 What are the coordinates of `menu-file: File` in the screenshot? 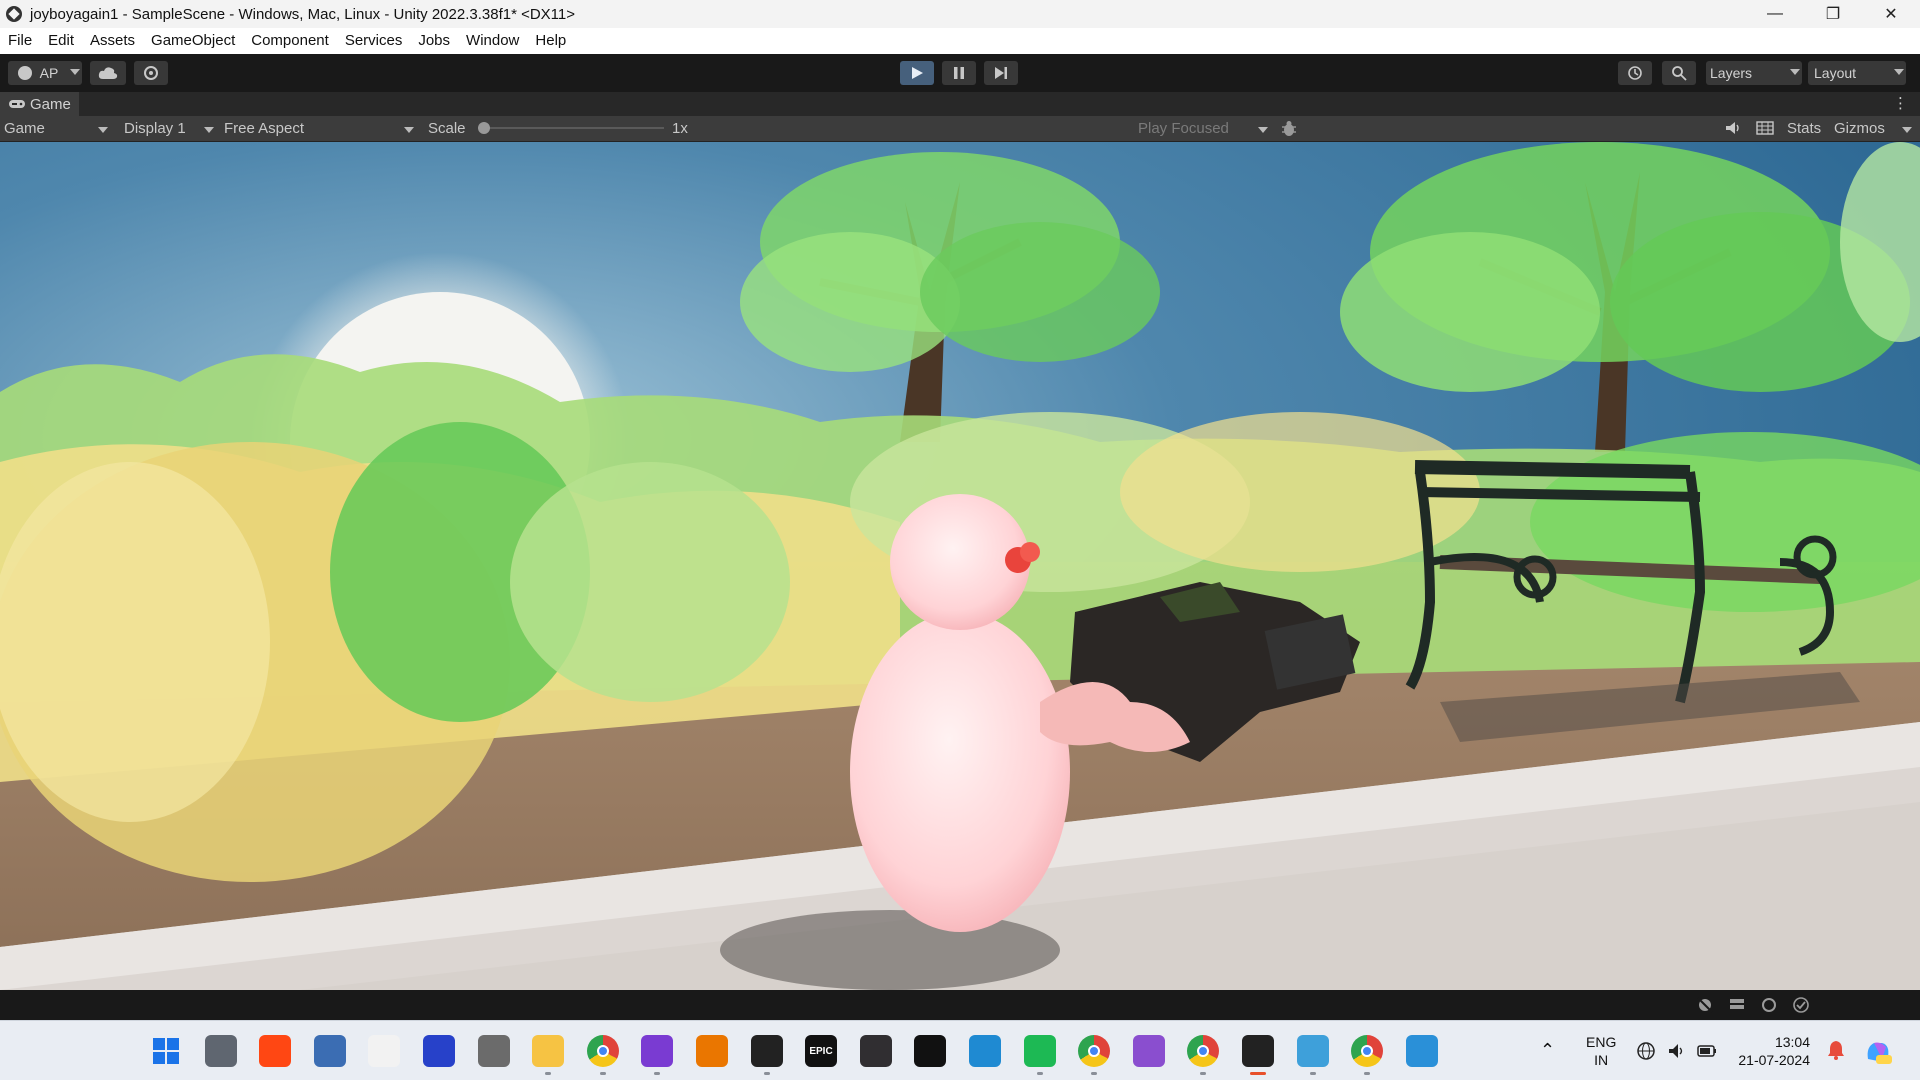 It's located at (20, 41).